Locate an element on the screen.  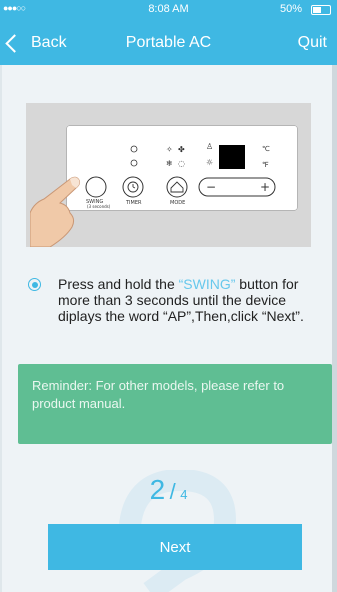
quit-button: Quit is located at coordinates (312, 43).